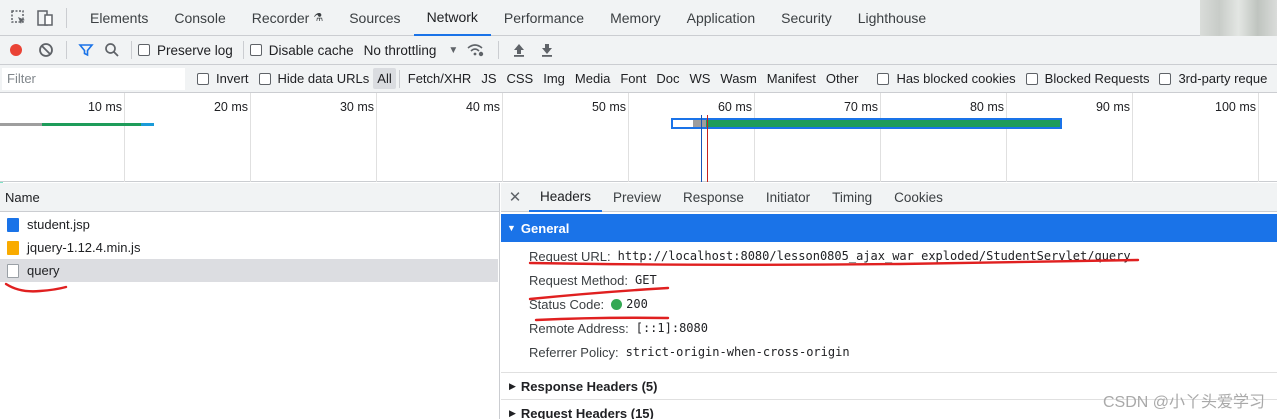 This screenshot has width=1277, height=419. What do you see at coordinates (566, 197) in the screenshot?
I see `tab-headers: Headers` at bounding box center [566, 197].